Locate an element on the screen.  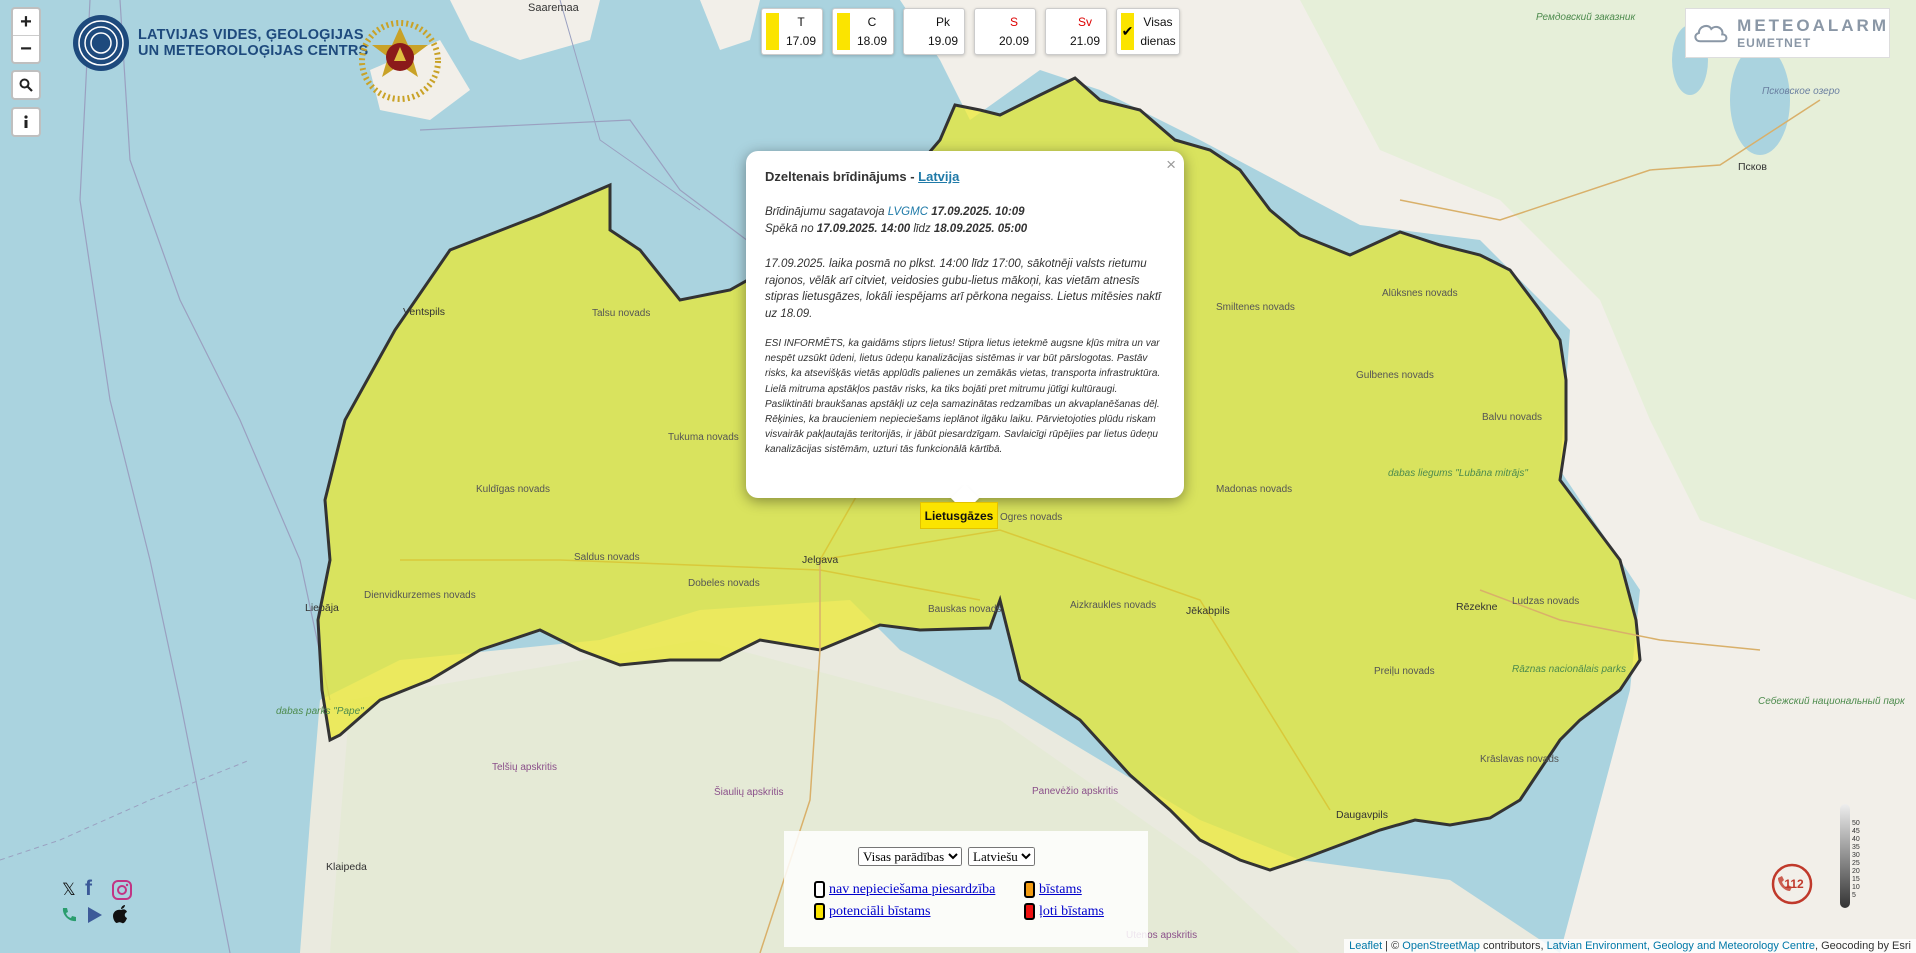
attribution-sep: , Geocoding by Esri is located at coordinates (1863, 946).